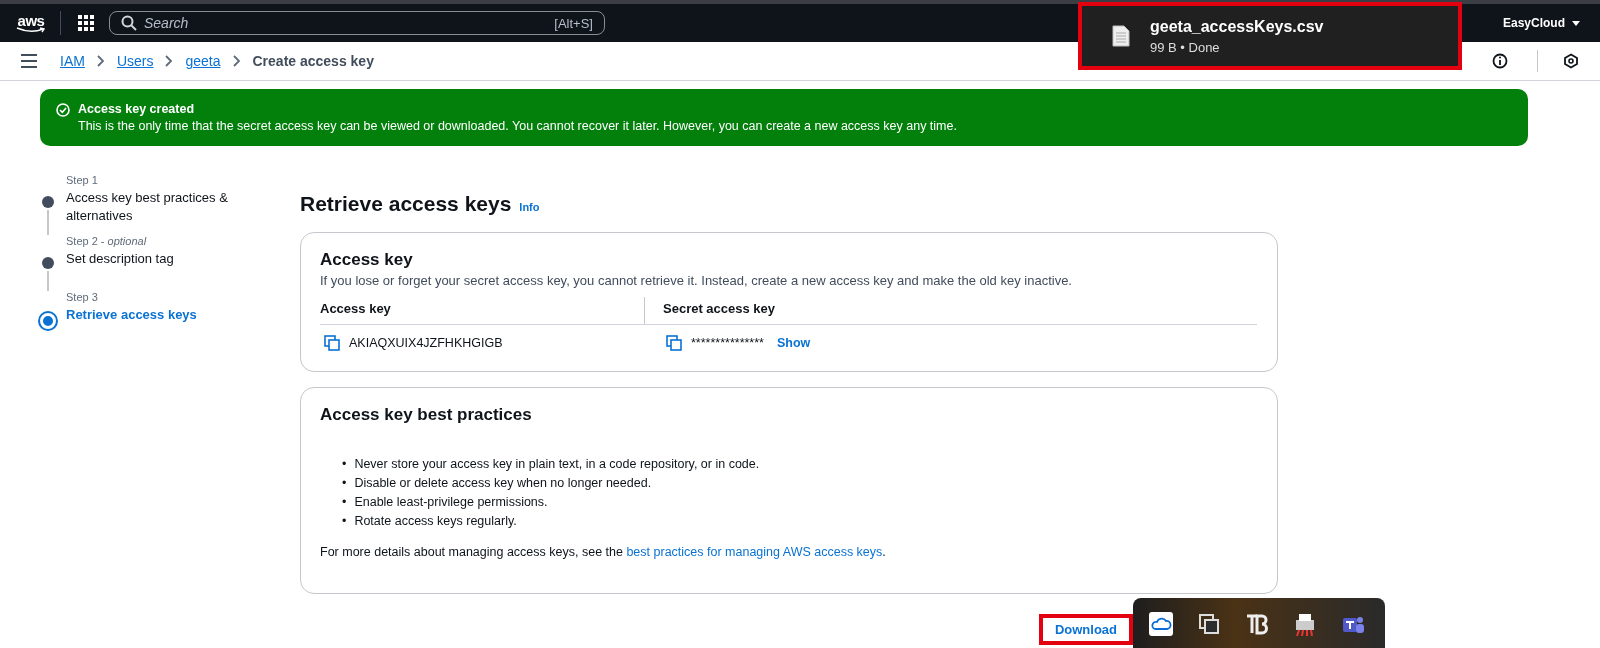 The height and width of the screenshot is (648, 1600). What do you see at coordinates (107, 241) in the screenshot?
I see `step-label: Step 2 - optional` at bounding box center [107, 241].